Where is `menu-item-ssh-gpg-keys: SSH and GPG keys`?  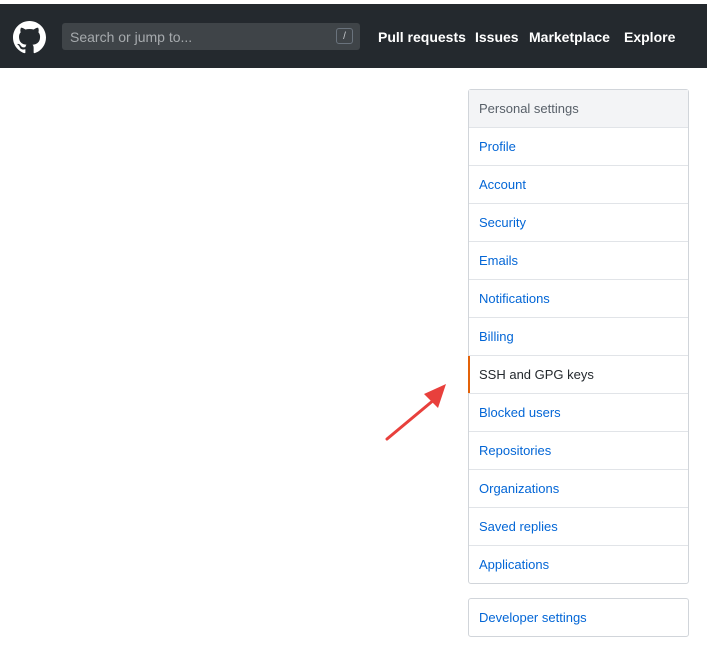 menu-item-ssh-gpg-keys: SSH and GPG keys is located at coordinates (578, 375).